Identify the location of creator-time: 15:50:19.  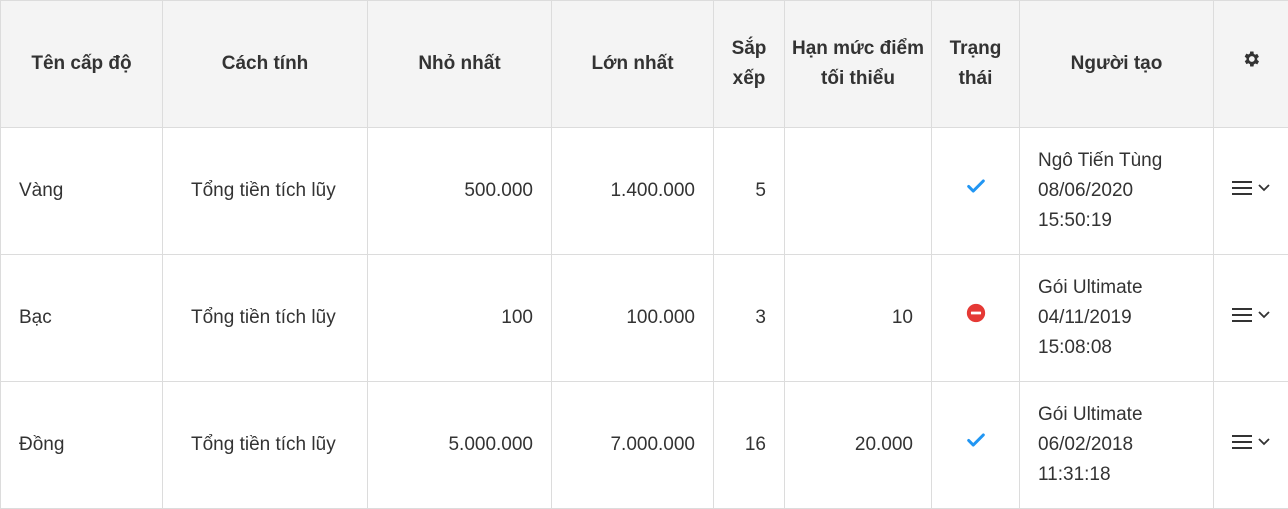
(1075, 220).